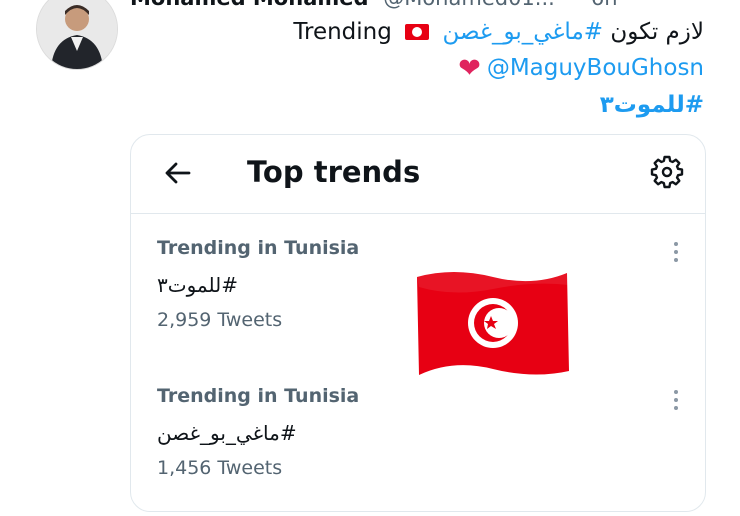  Describe the element at coordinates (522, 32) in the screenshot. I see `hashtag-link: #ماغي_بو_غصن` at that location.